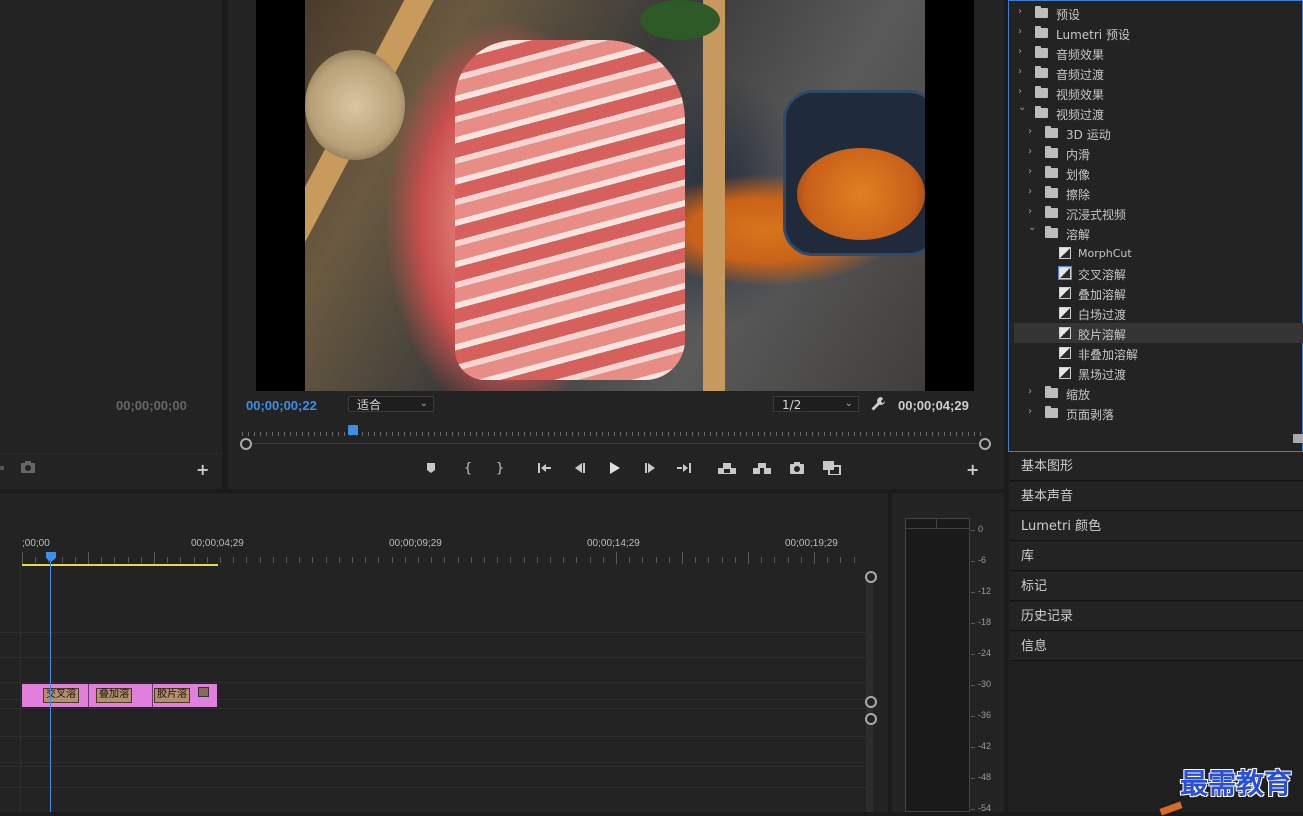 This screenshot has height=816, width=1303. Describe the element at coordinates (1158, 53) in the screenshot. I see `effects-tree-folder: › 音频效果` at that location.